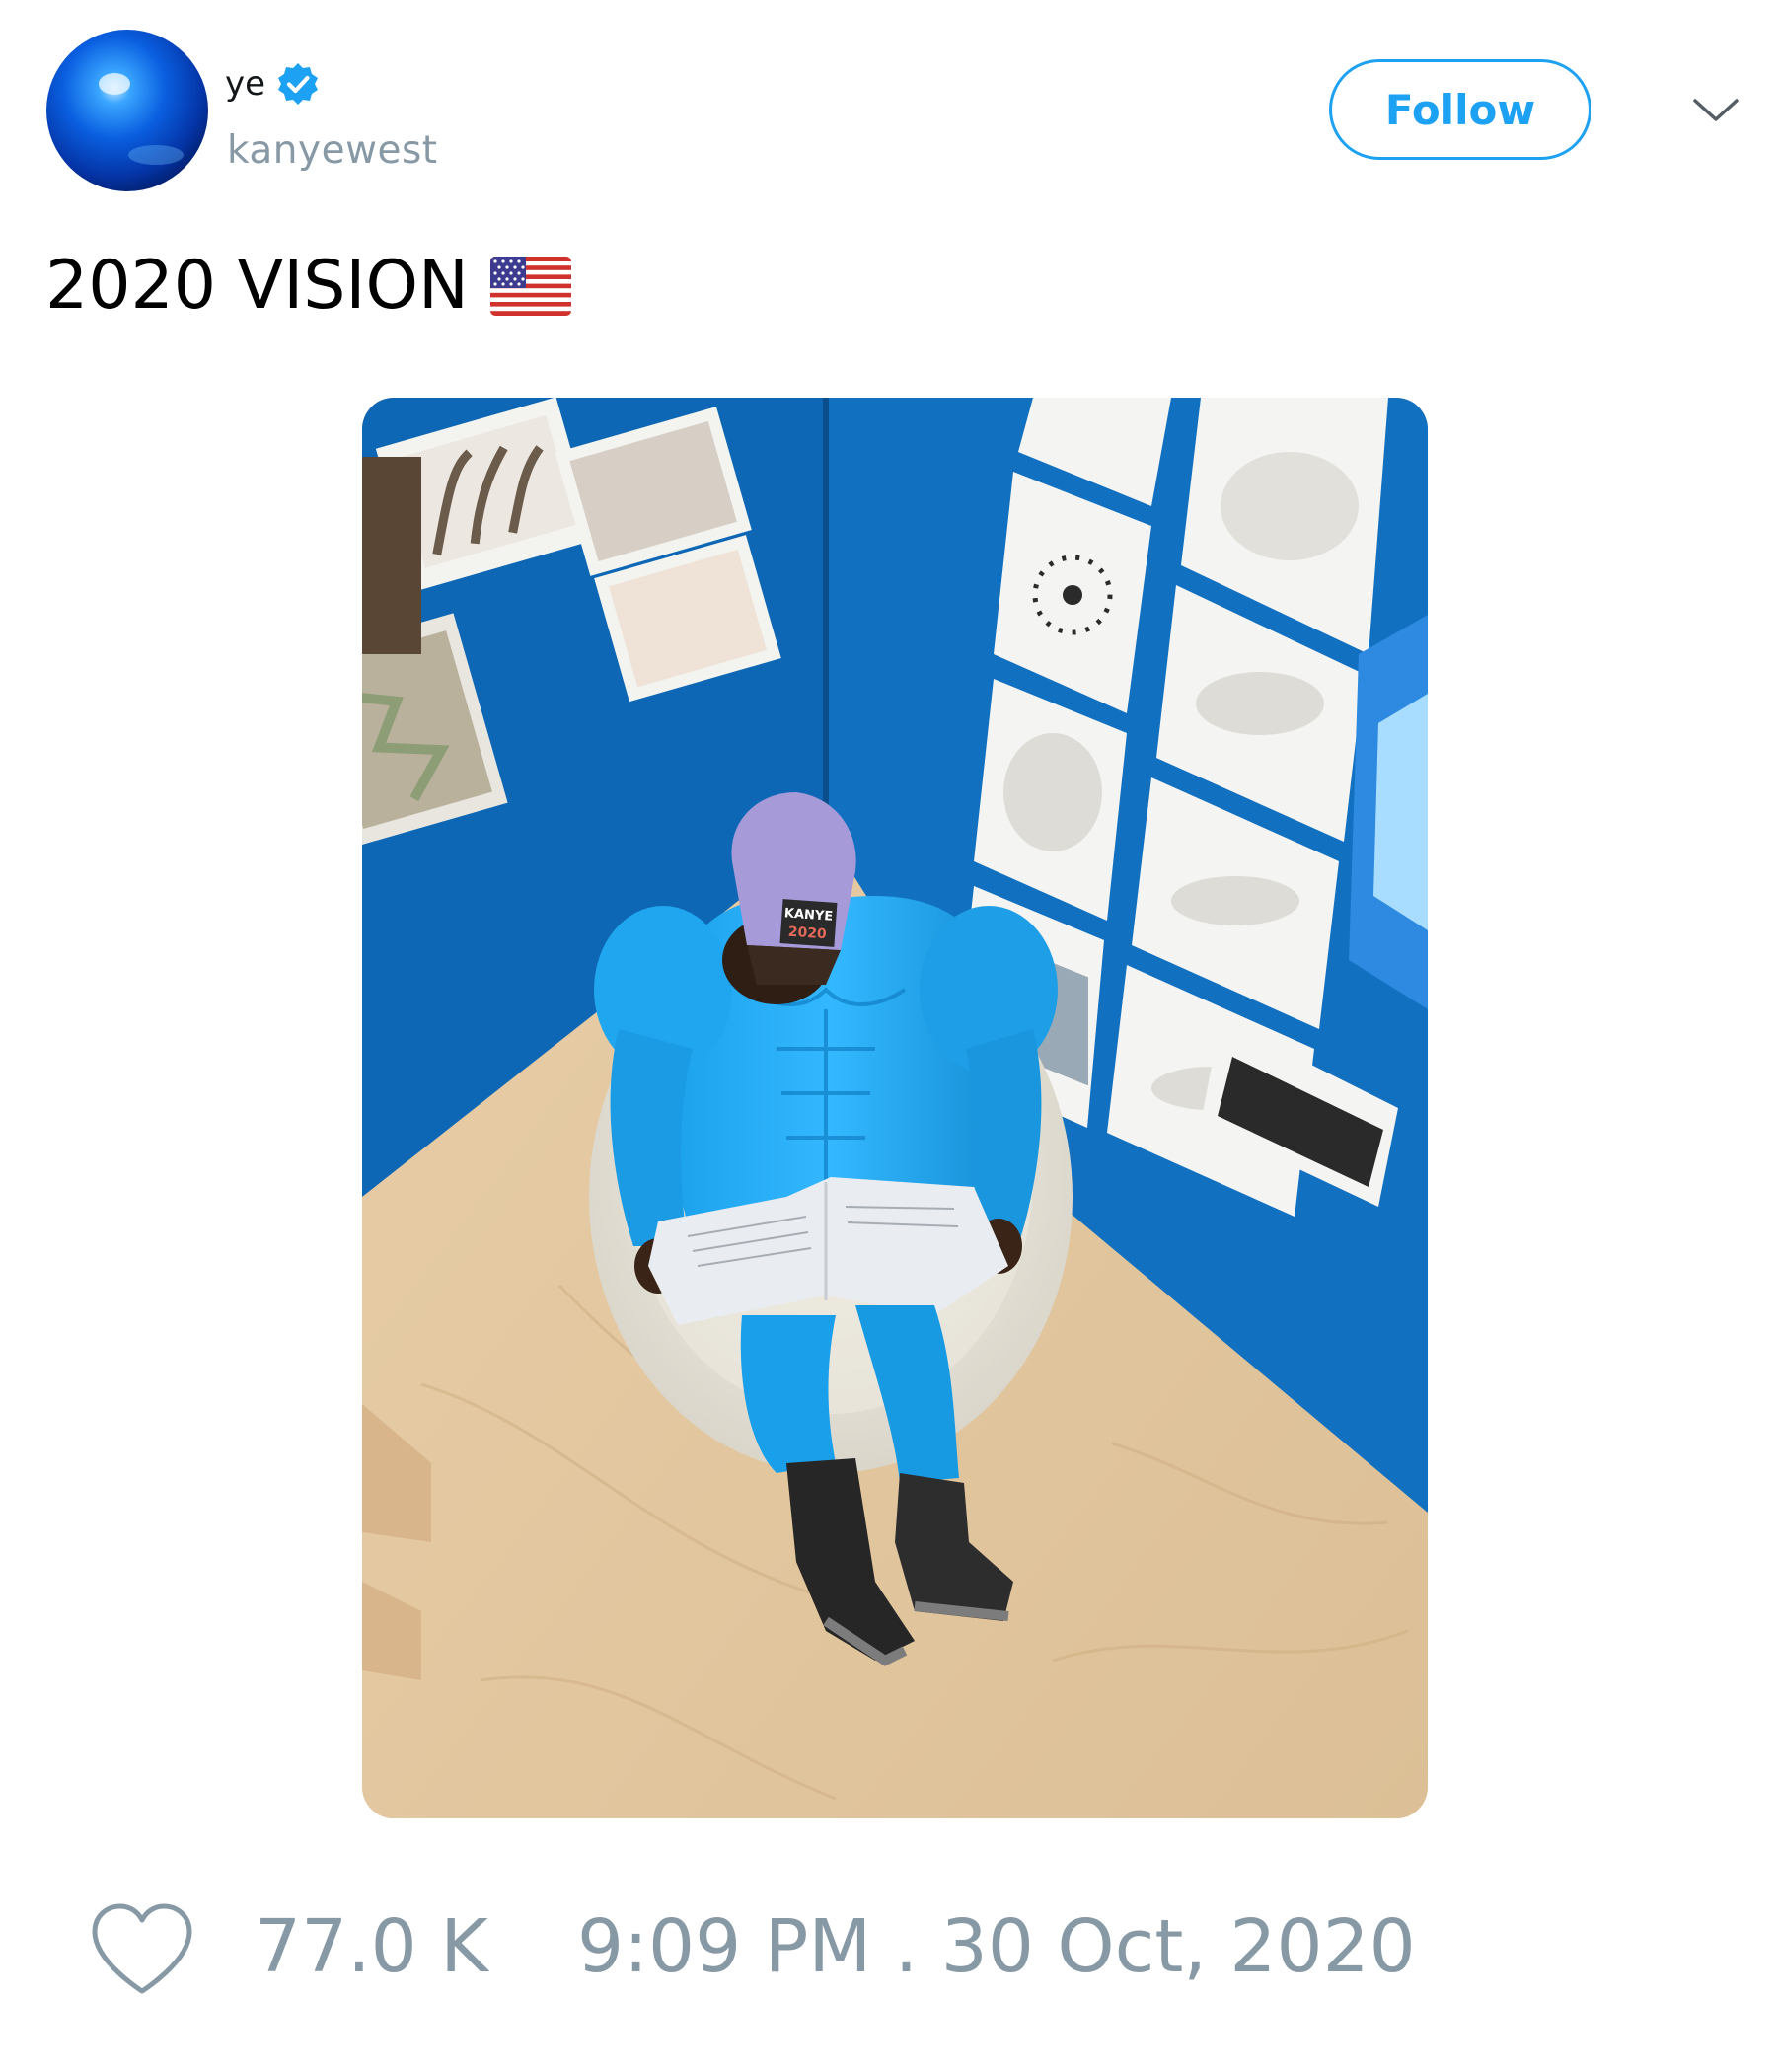 This screenshot has width=1776, height=2072. Describe the element at coordinates (298, 84) in the screenshot. I see `verified-badge-icon` at that location.